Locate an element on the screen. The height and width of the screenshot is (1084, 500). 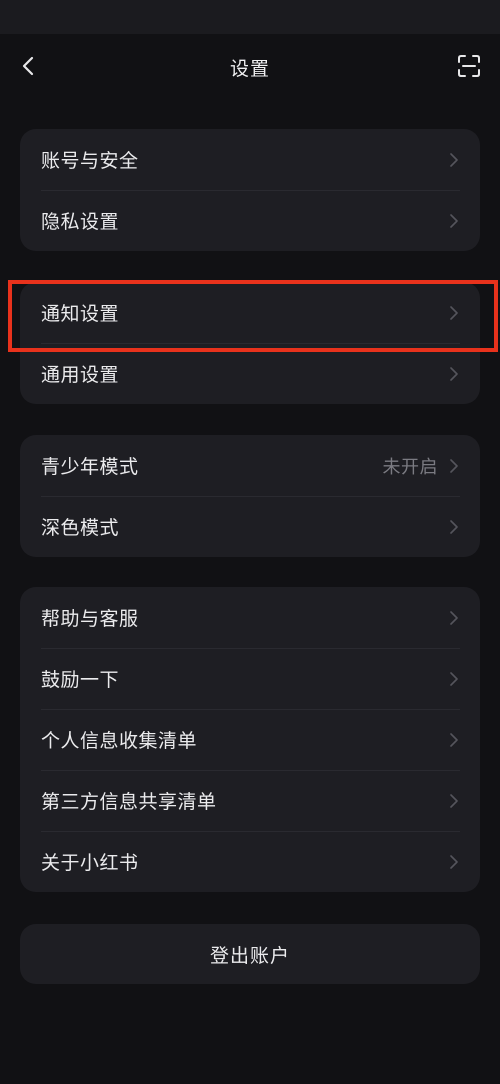
settings-item-dark-mode: 深色模式 is located at coordinates (250, 526).